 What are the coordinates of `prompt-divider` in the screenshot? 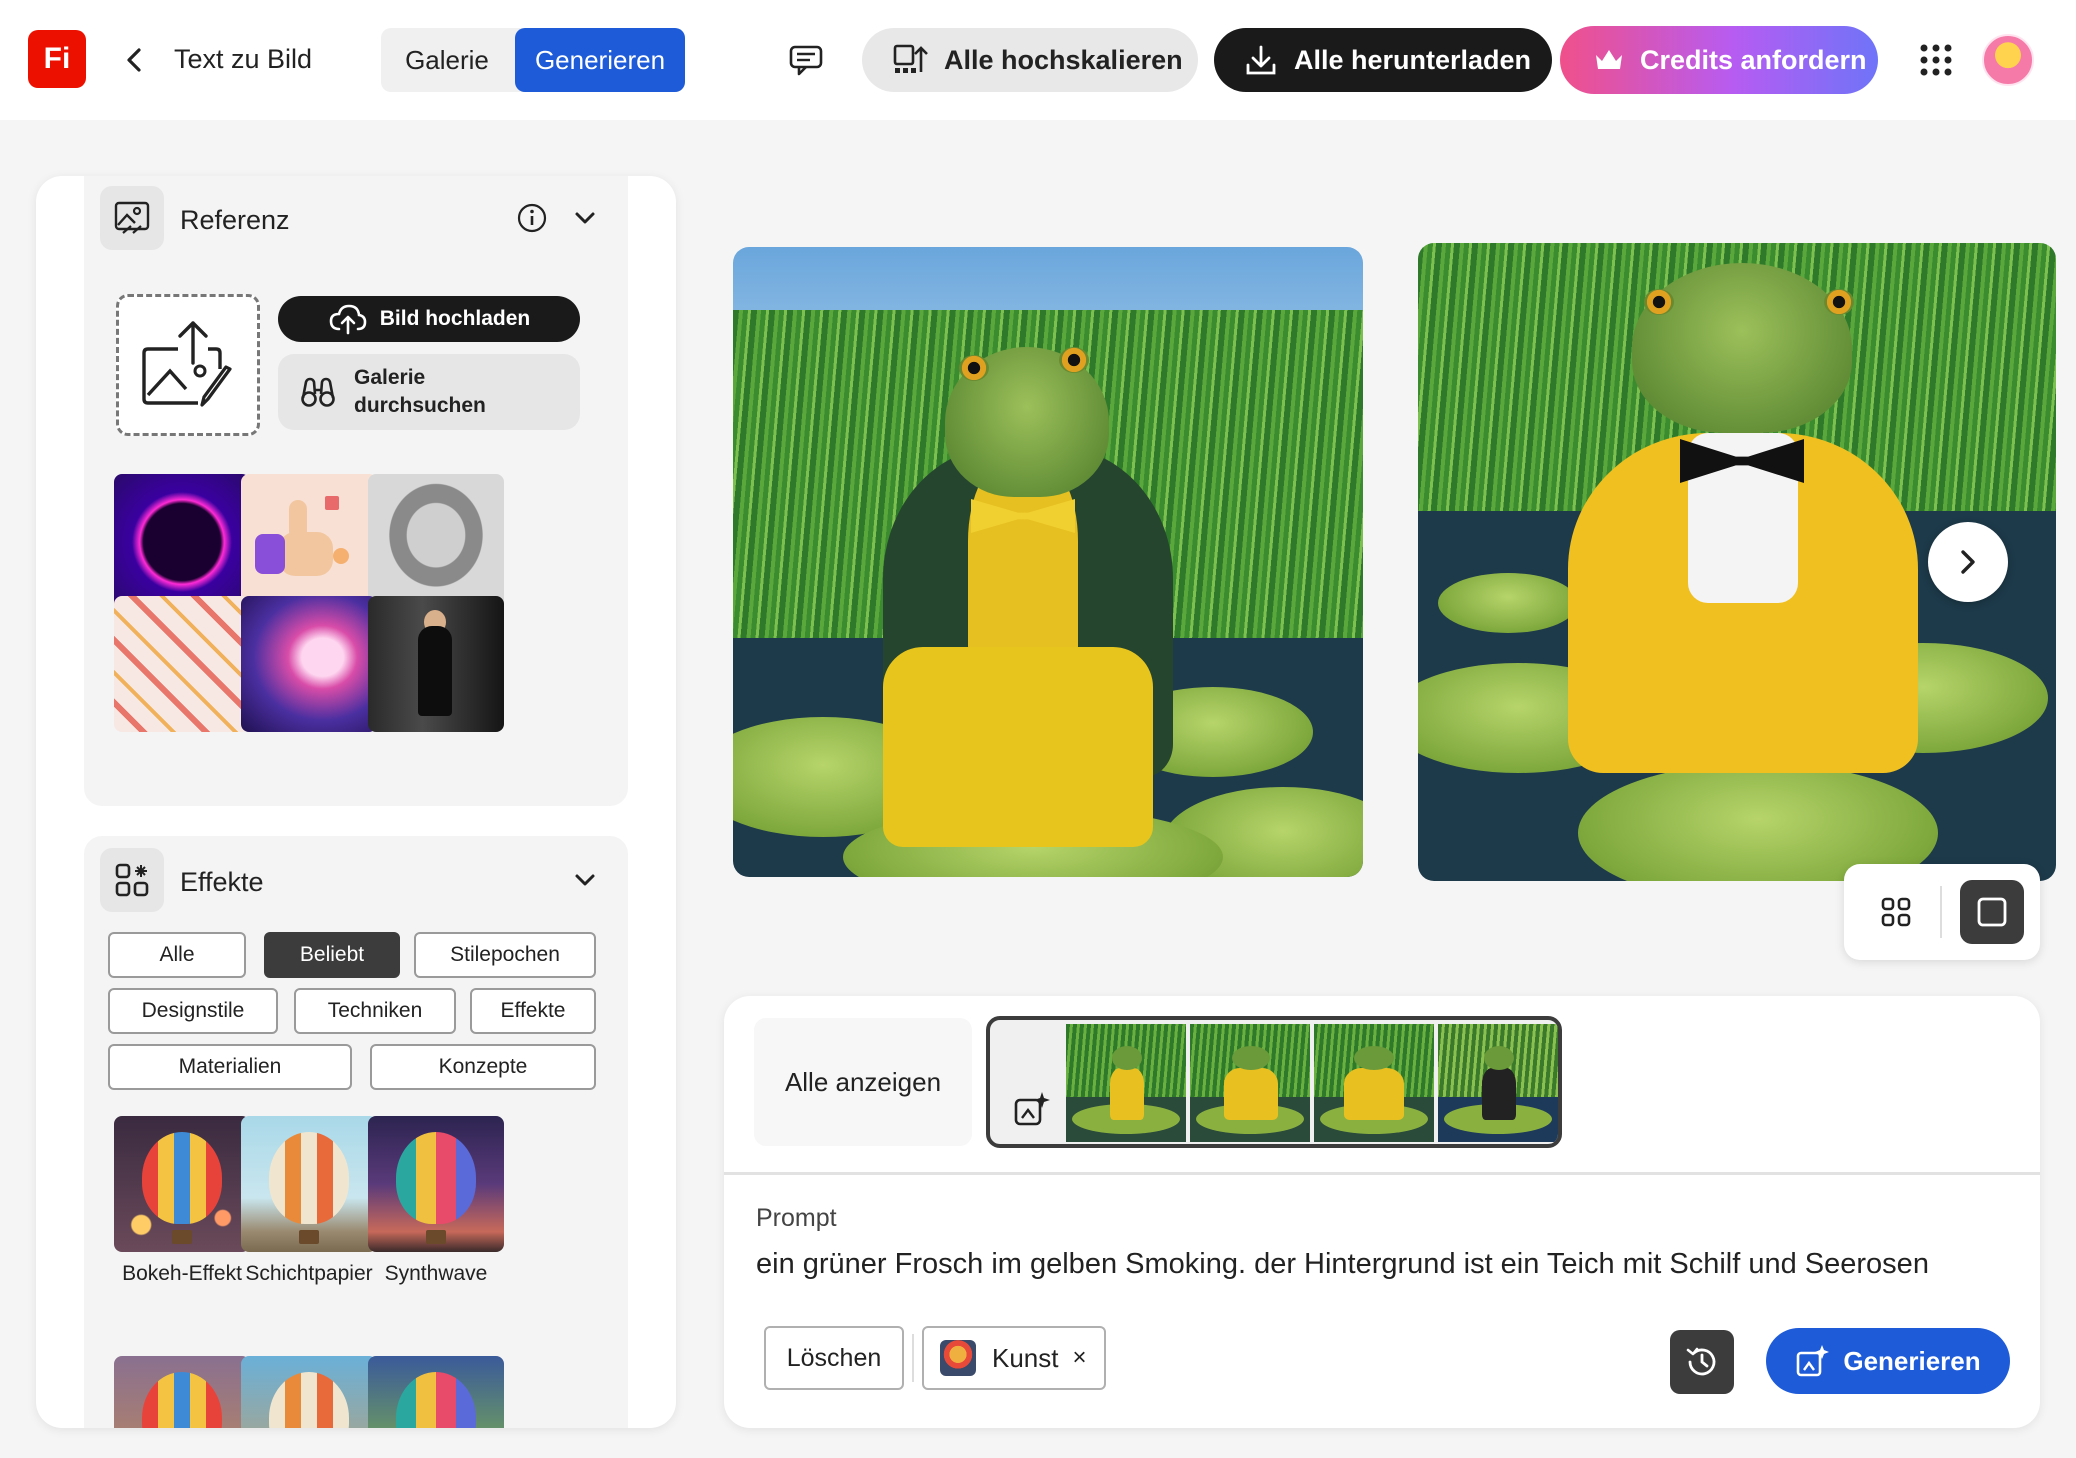 It's located at (1382, 1173).